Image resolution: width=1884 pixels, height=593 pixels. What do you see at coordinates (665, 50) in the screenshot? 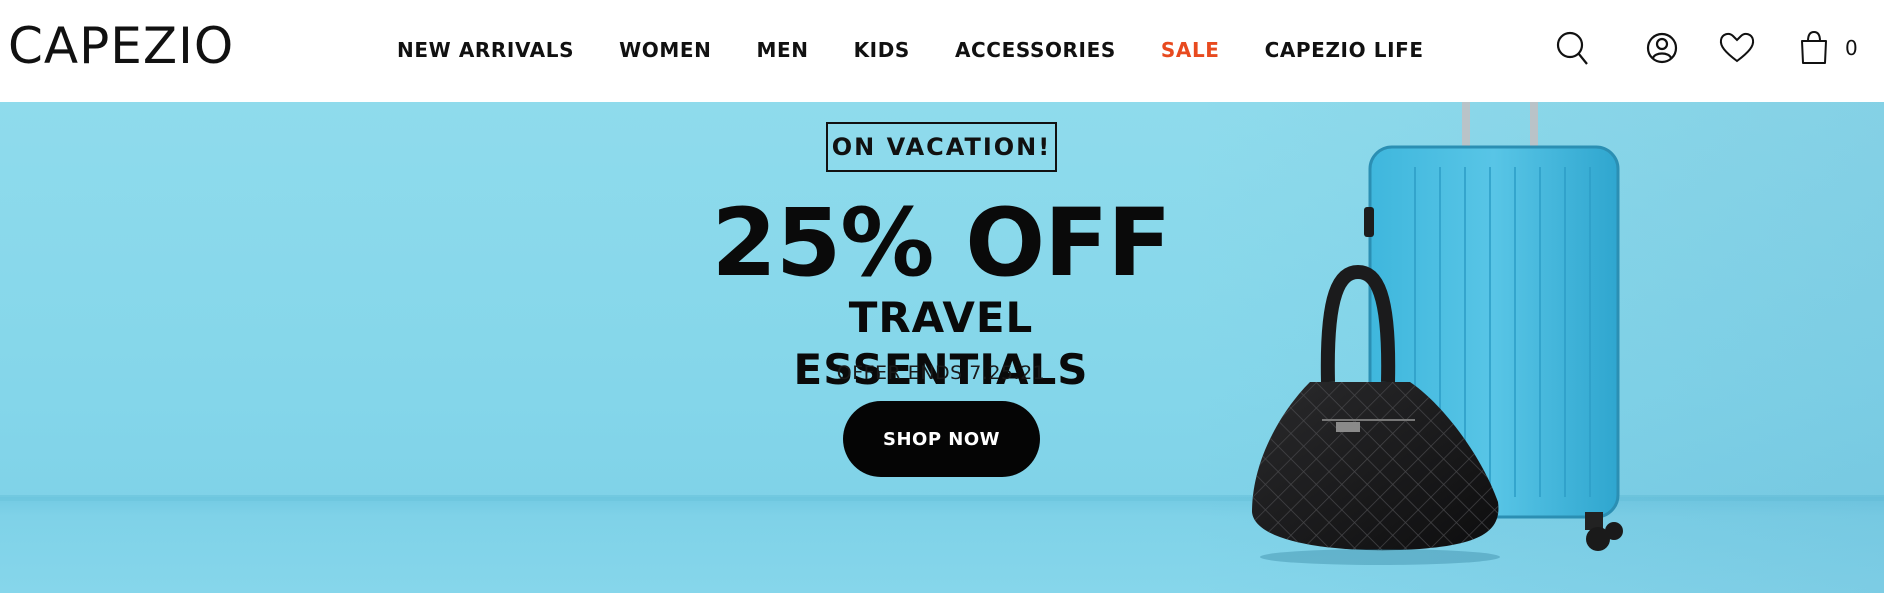
I see `nav-item-women: WOMEN` at bounding box center [665, 50].